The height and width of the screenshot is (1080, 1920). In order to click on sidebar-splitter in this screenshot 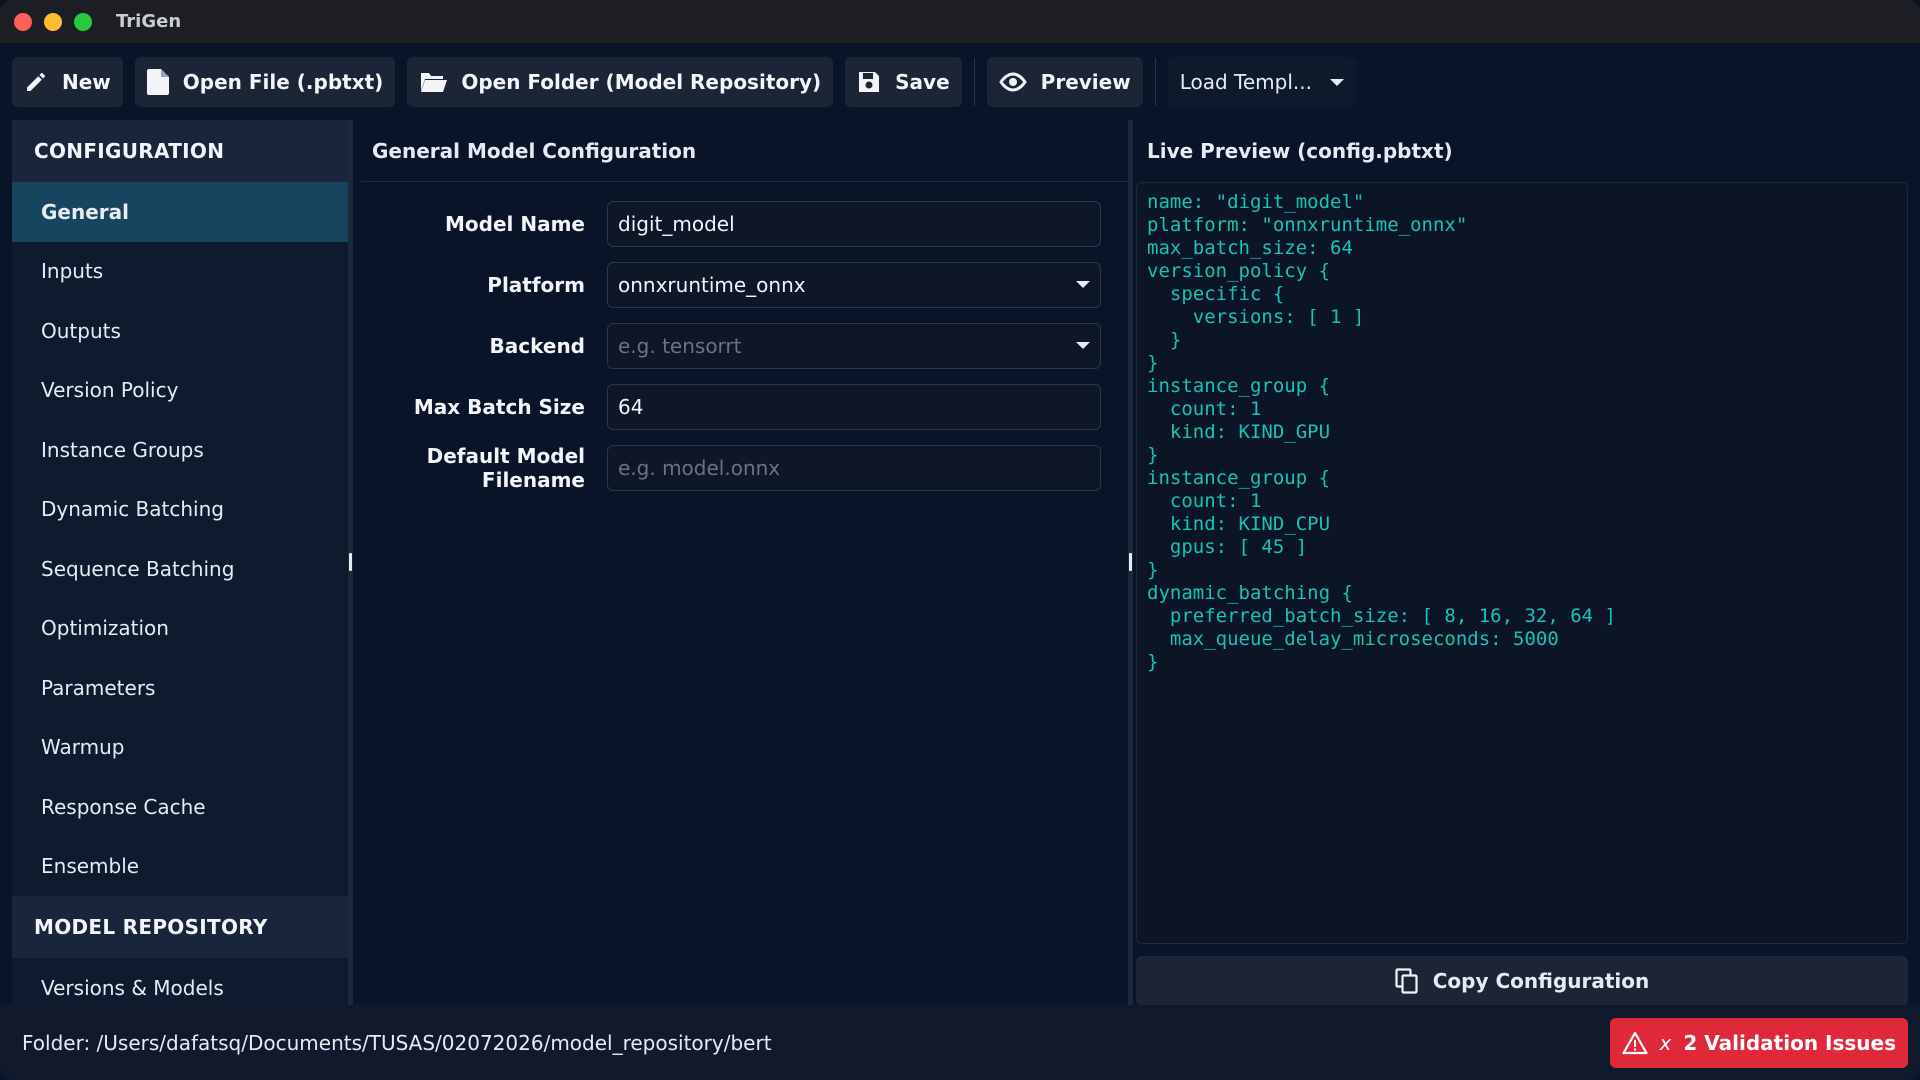, I will do `click(350, 562)`.